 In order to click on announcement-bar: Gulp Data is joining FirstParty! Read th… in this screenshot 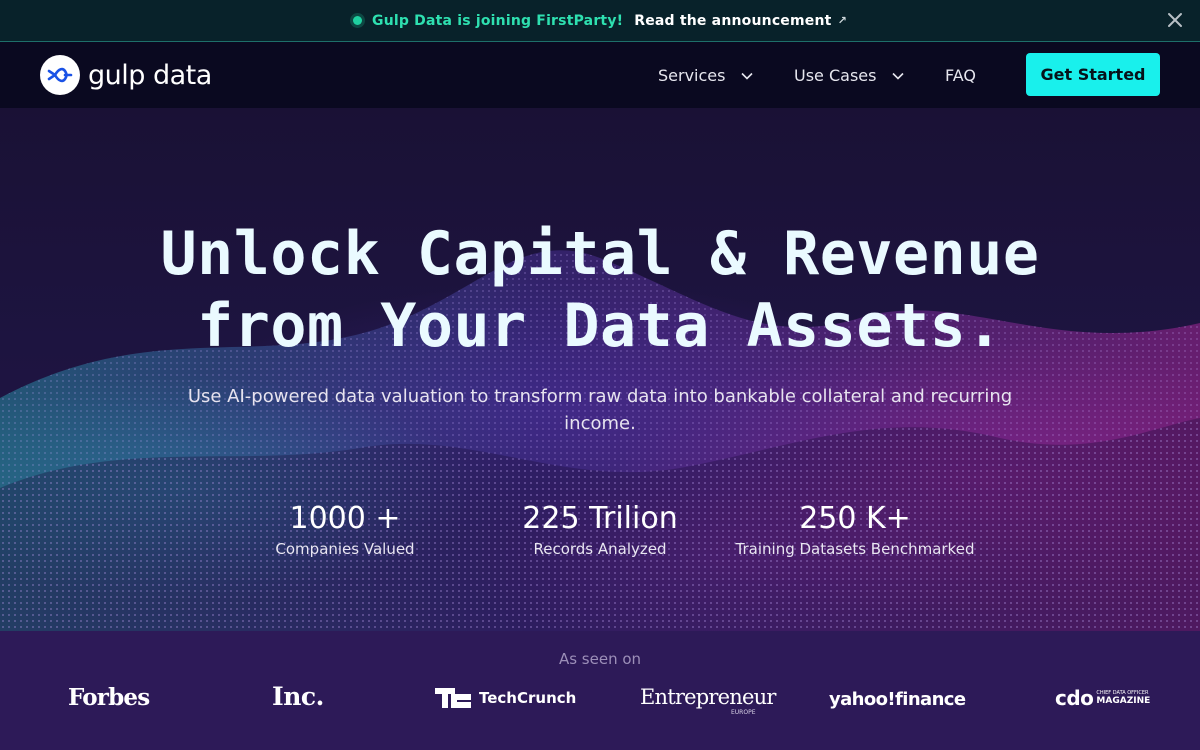, I will do `click(600, 21)`.